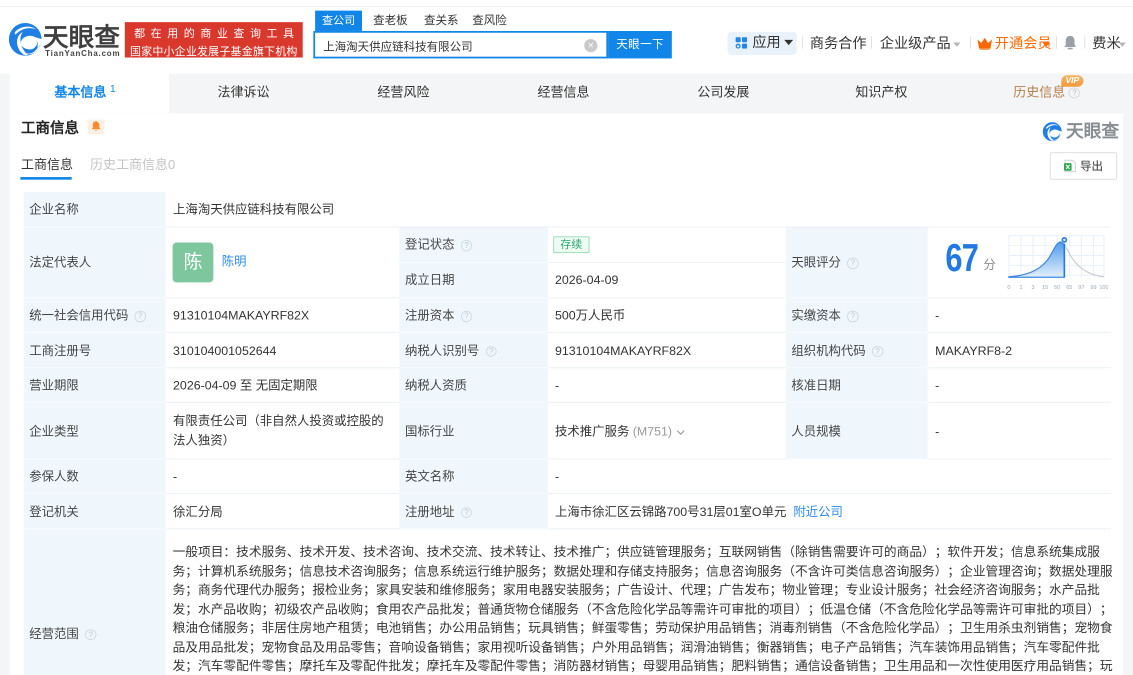  Describe the element at coordinates (1045, 288) in the screenshot. I see `svg-text: 15` at that location.